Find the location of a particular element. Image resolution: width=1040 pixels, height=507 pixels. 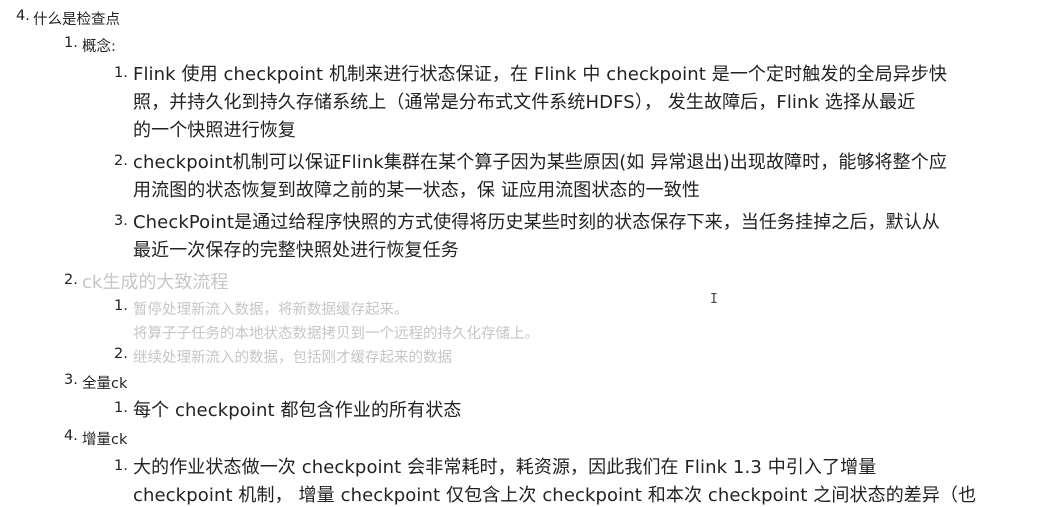

outline-number: 1. is located at coordinates (71, 43).